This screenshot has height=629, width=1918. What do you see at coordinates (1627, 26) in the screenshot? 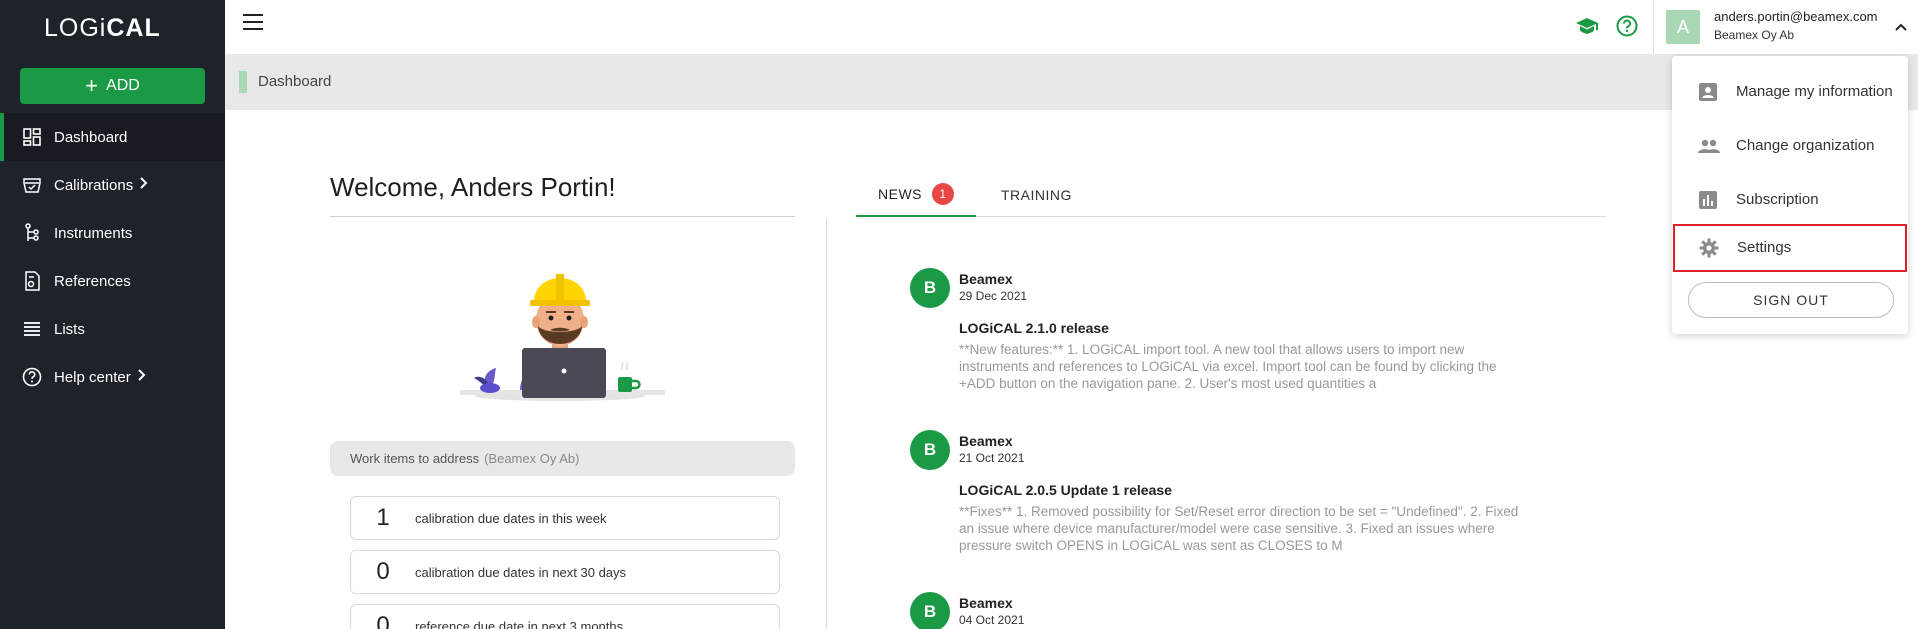
I see `help-circle-icon` at bounding box center [1627, 26].